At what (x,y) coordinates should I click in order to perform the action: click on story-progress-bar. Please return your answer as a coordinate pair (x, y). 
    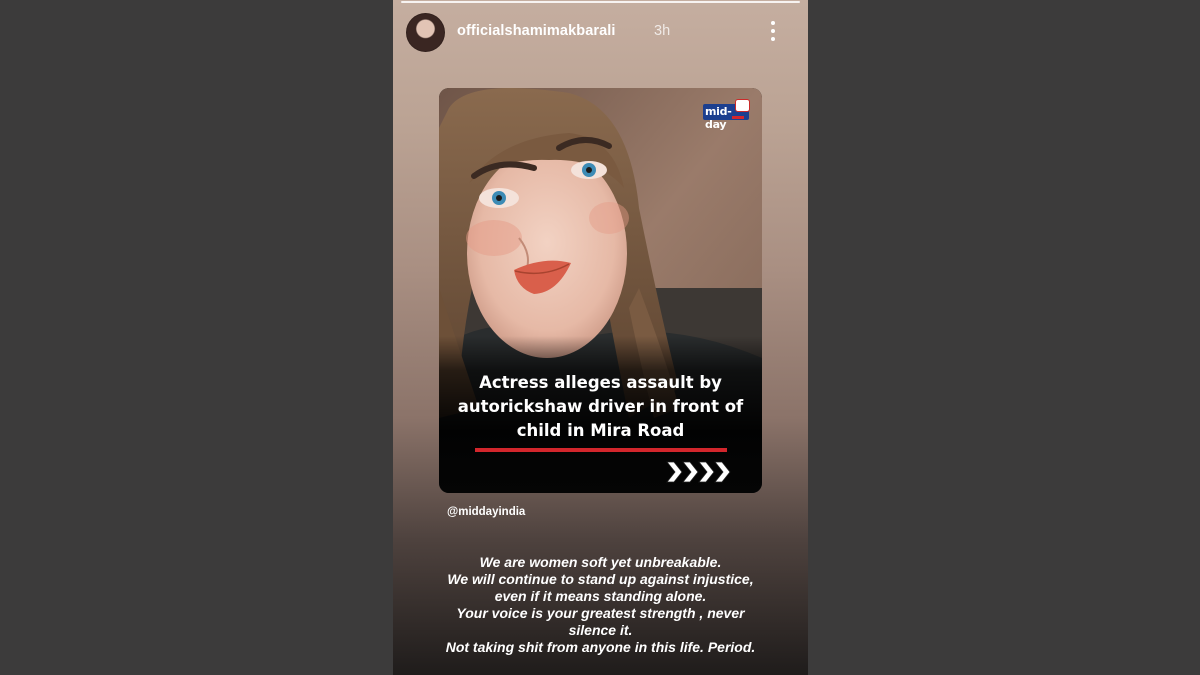
    Looking at the image, I should click on (600, 2).